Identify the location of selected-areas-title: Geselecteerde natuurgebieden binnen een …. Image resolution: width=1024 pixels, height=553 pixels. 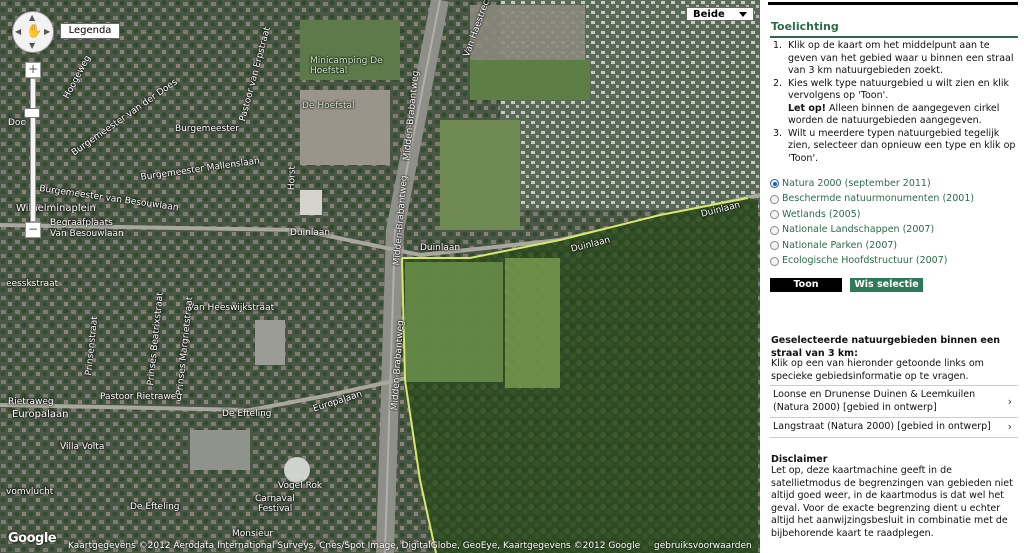
(886, 347).